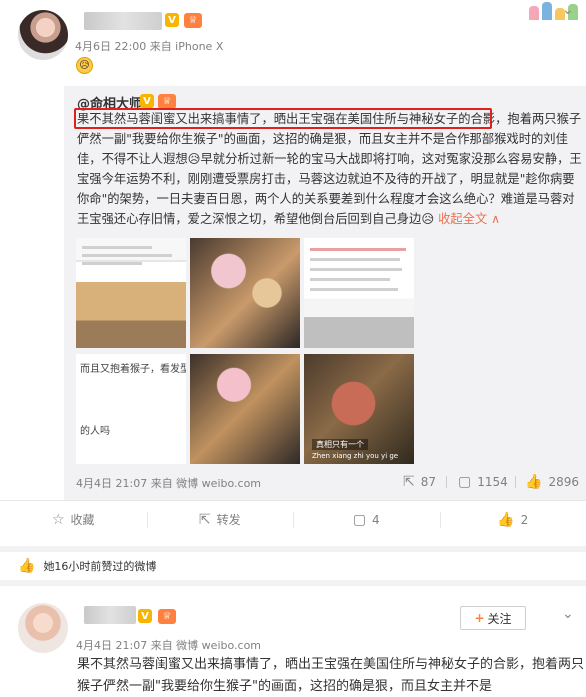 The width and height of the screenshot is (586, 697). What do you see at coordinates (563, 482) in the screenshot?
I see `like-count-value: 2896` at bounding box center [563, 482].